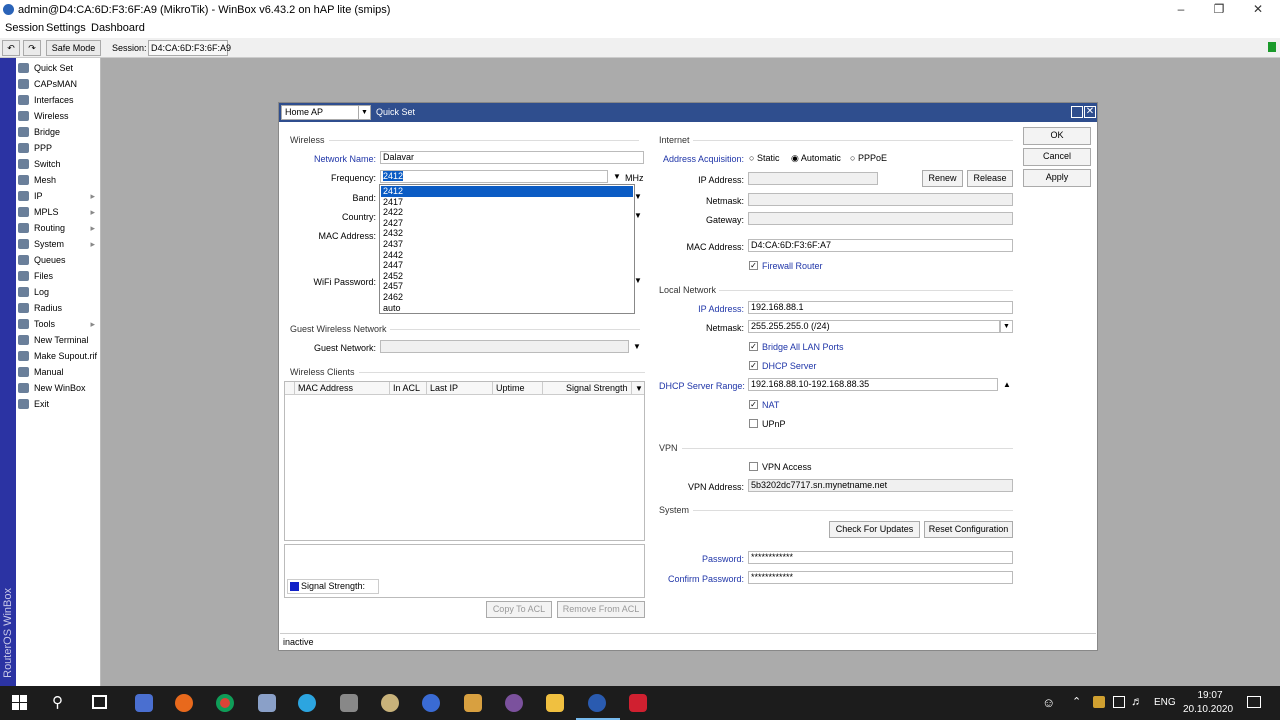  I want to click on safe-mode-button: Safe Mode, so click(73, 48).